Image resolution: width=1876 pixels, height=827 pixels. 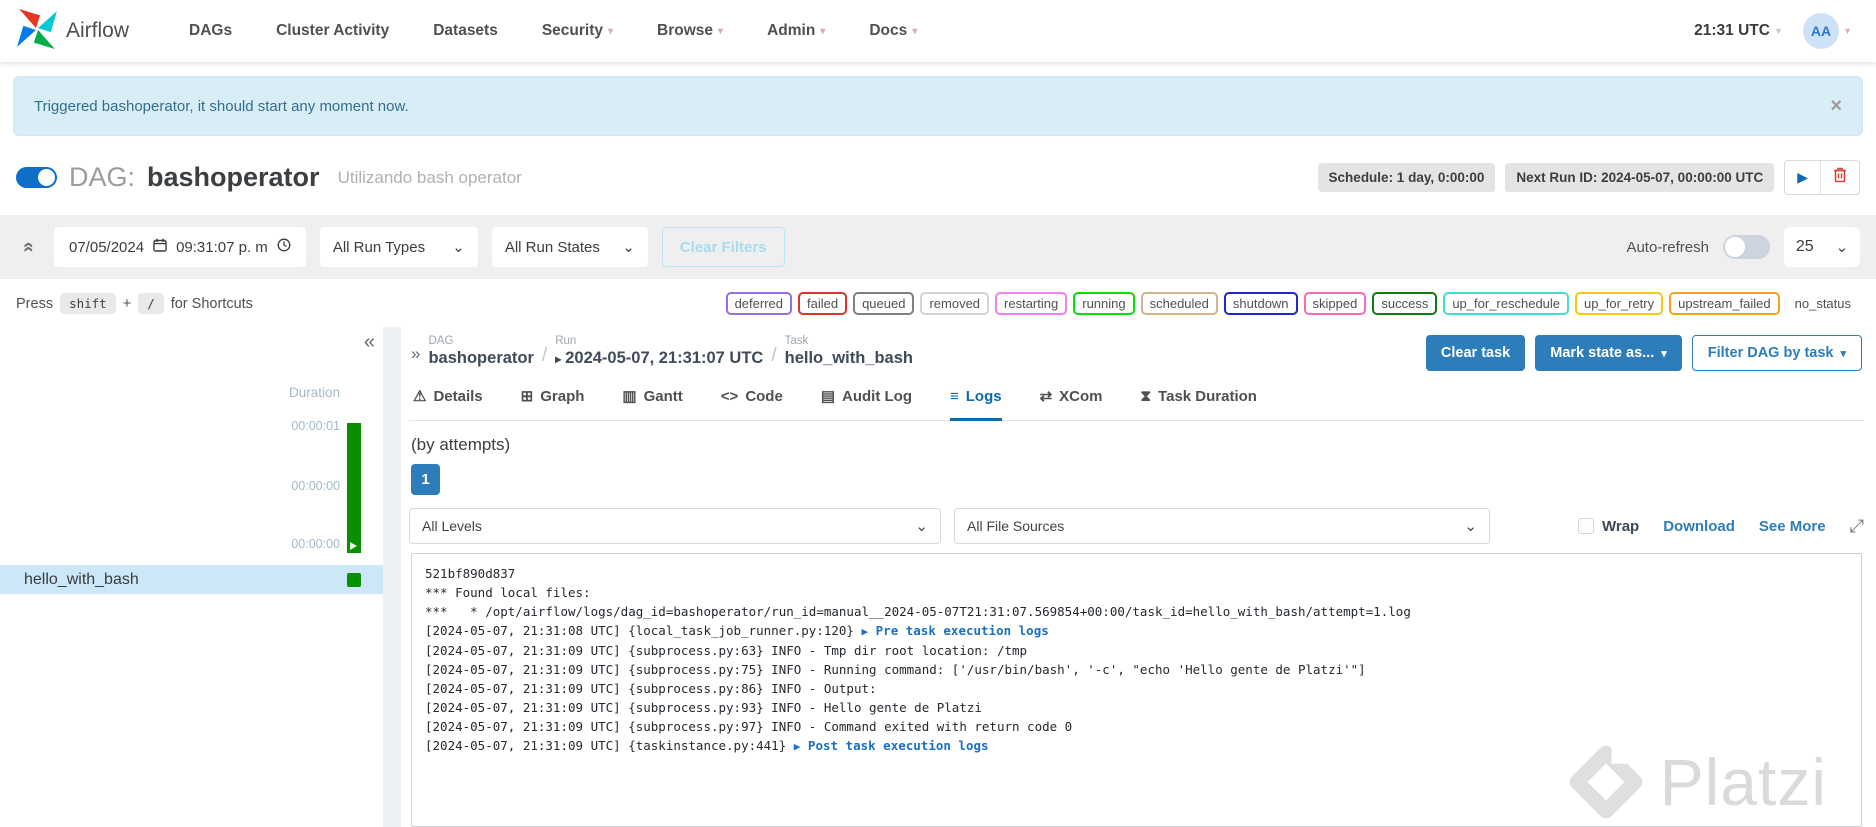 I want to click on expand-panel-icon: », so click(x=415, y=354).